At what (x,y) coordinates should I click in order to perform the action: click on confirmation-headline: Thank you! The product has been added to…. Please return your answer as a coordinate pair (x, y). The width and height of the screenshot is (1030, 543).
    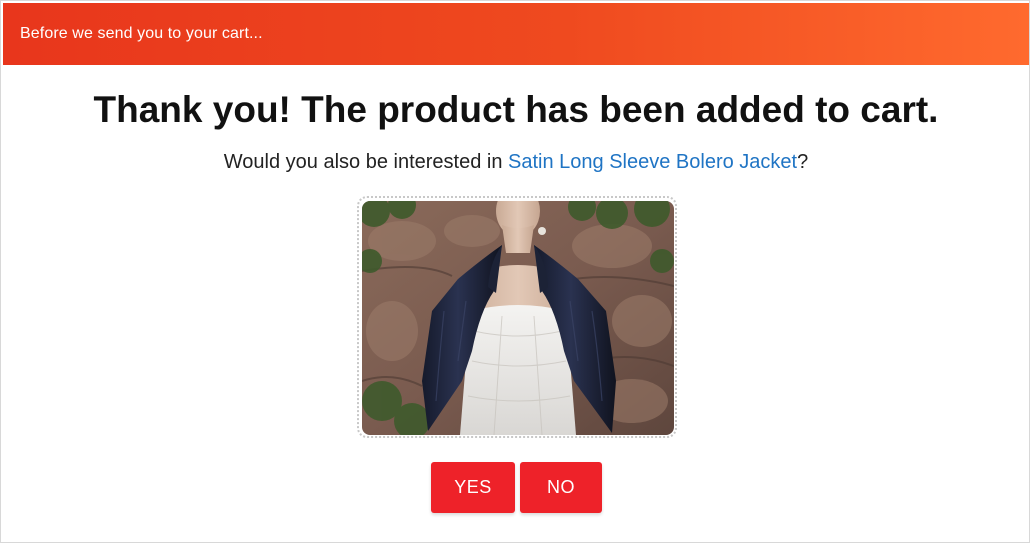
    Looking at the image, I should click on (516, 109).